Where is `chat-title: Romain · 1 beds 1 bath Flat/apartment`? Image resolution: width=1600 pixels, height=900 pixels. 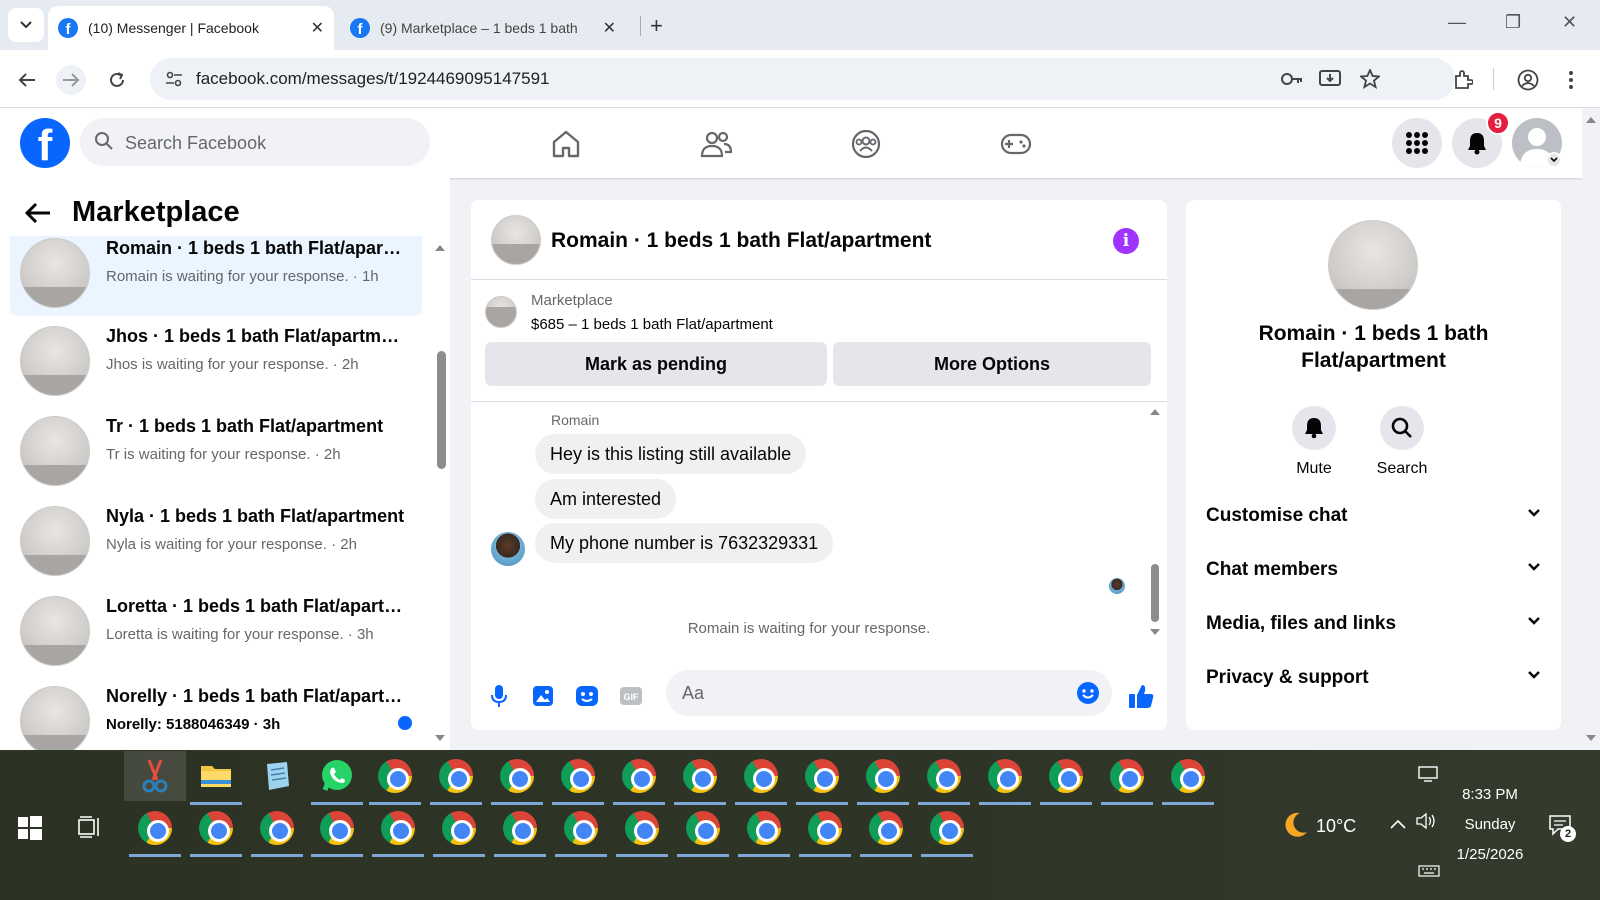 chat-title: Romain · 1 beds 1 bath Flat/apartment is located at coordinates (741, 241).